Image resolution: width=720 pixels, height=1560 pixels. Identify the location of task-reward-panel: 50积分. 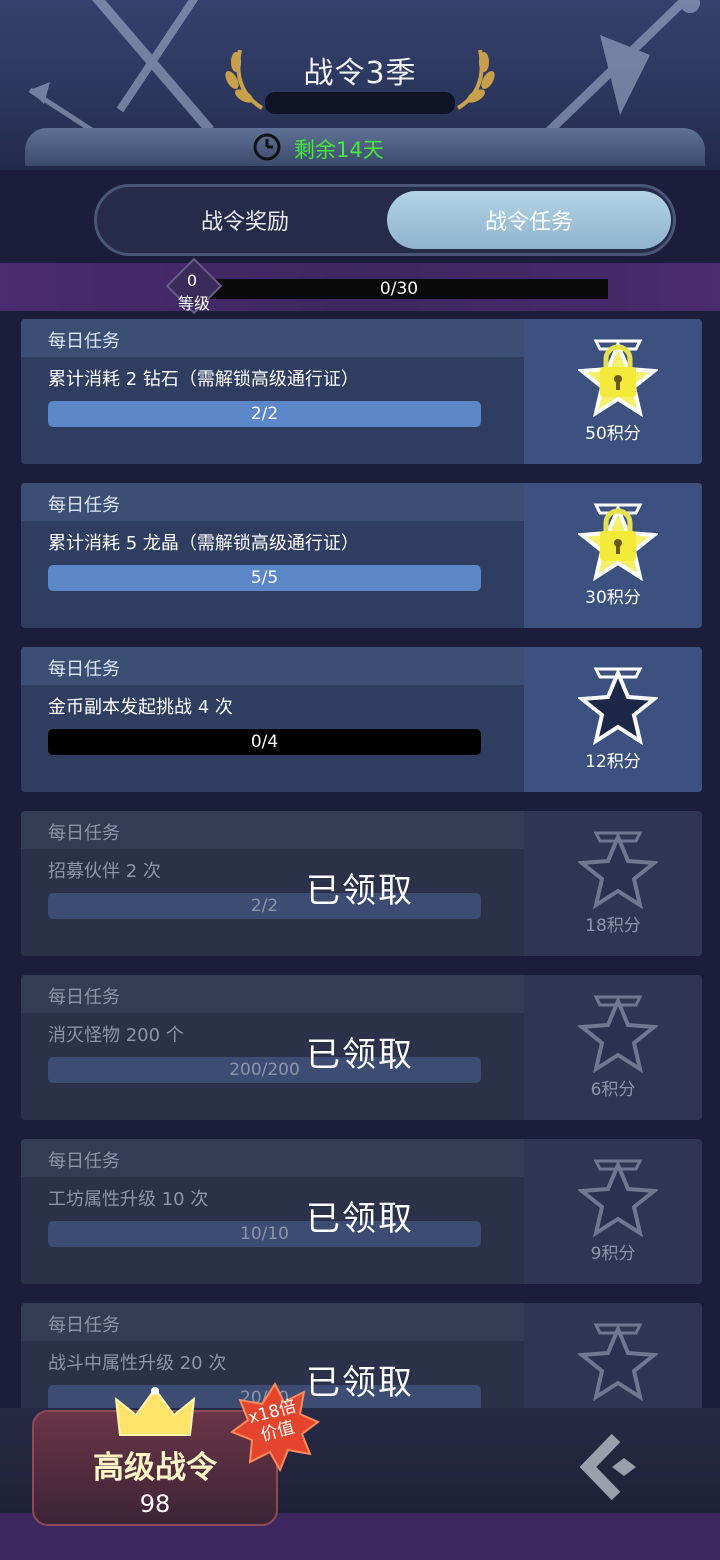
(613, 391).